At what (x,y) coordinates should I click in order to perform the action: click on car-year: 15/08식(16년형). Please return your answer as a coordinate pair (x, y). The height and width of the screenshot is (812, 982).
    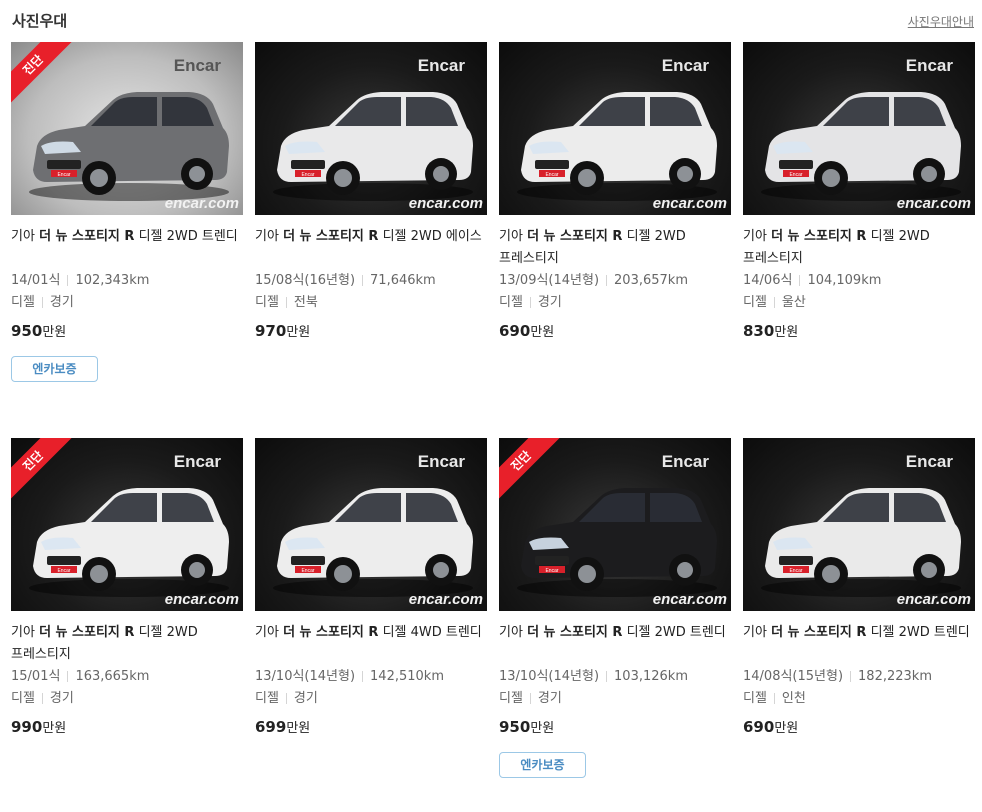
    Looking at the image, I should click on (305, 280).